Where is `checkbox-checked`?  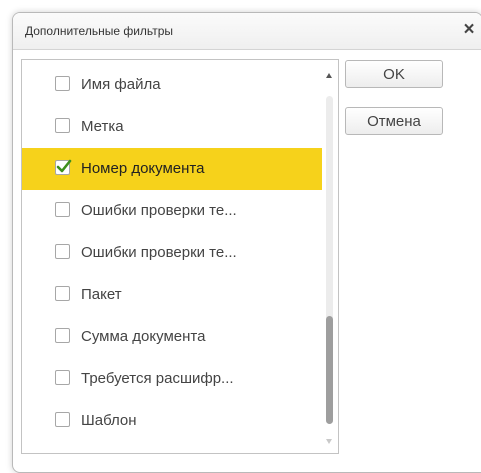
checkbox-checked is located at coordinates (63, 167).